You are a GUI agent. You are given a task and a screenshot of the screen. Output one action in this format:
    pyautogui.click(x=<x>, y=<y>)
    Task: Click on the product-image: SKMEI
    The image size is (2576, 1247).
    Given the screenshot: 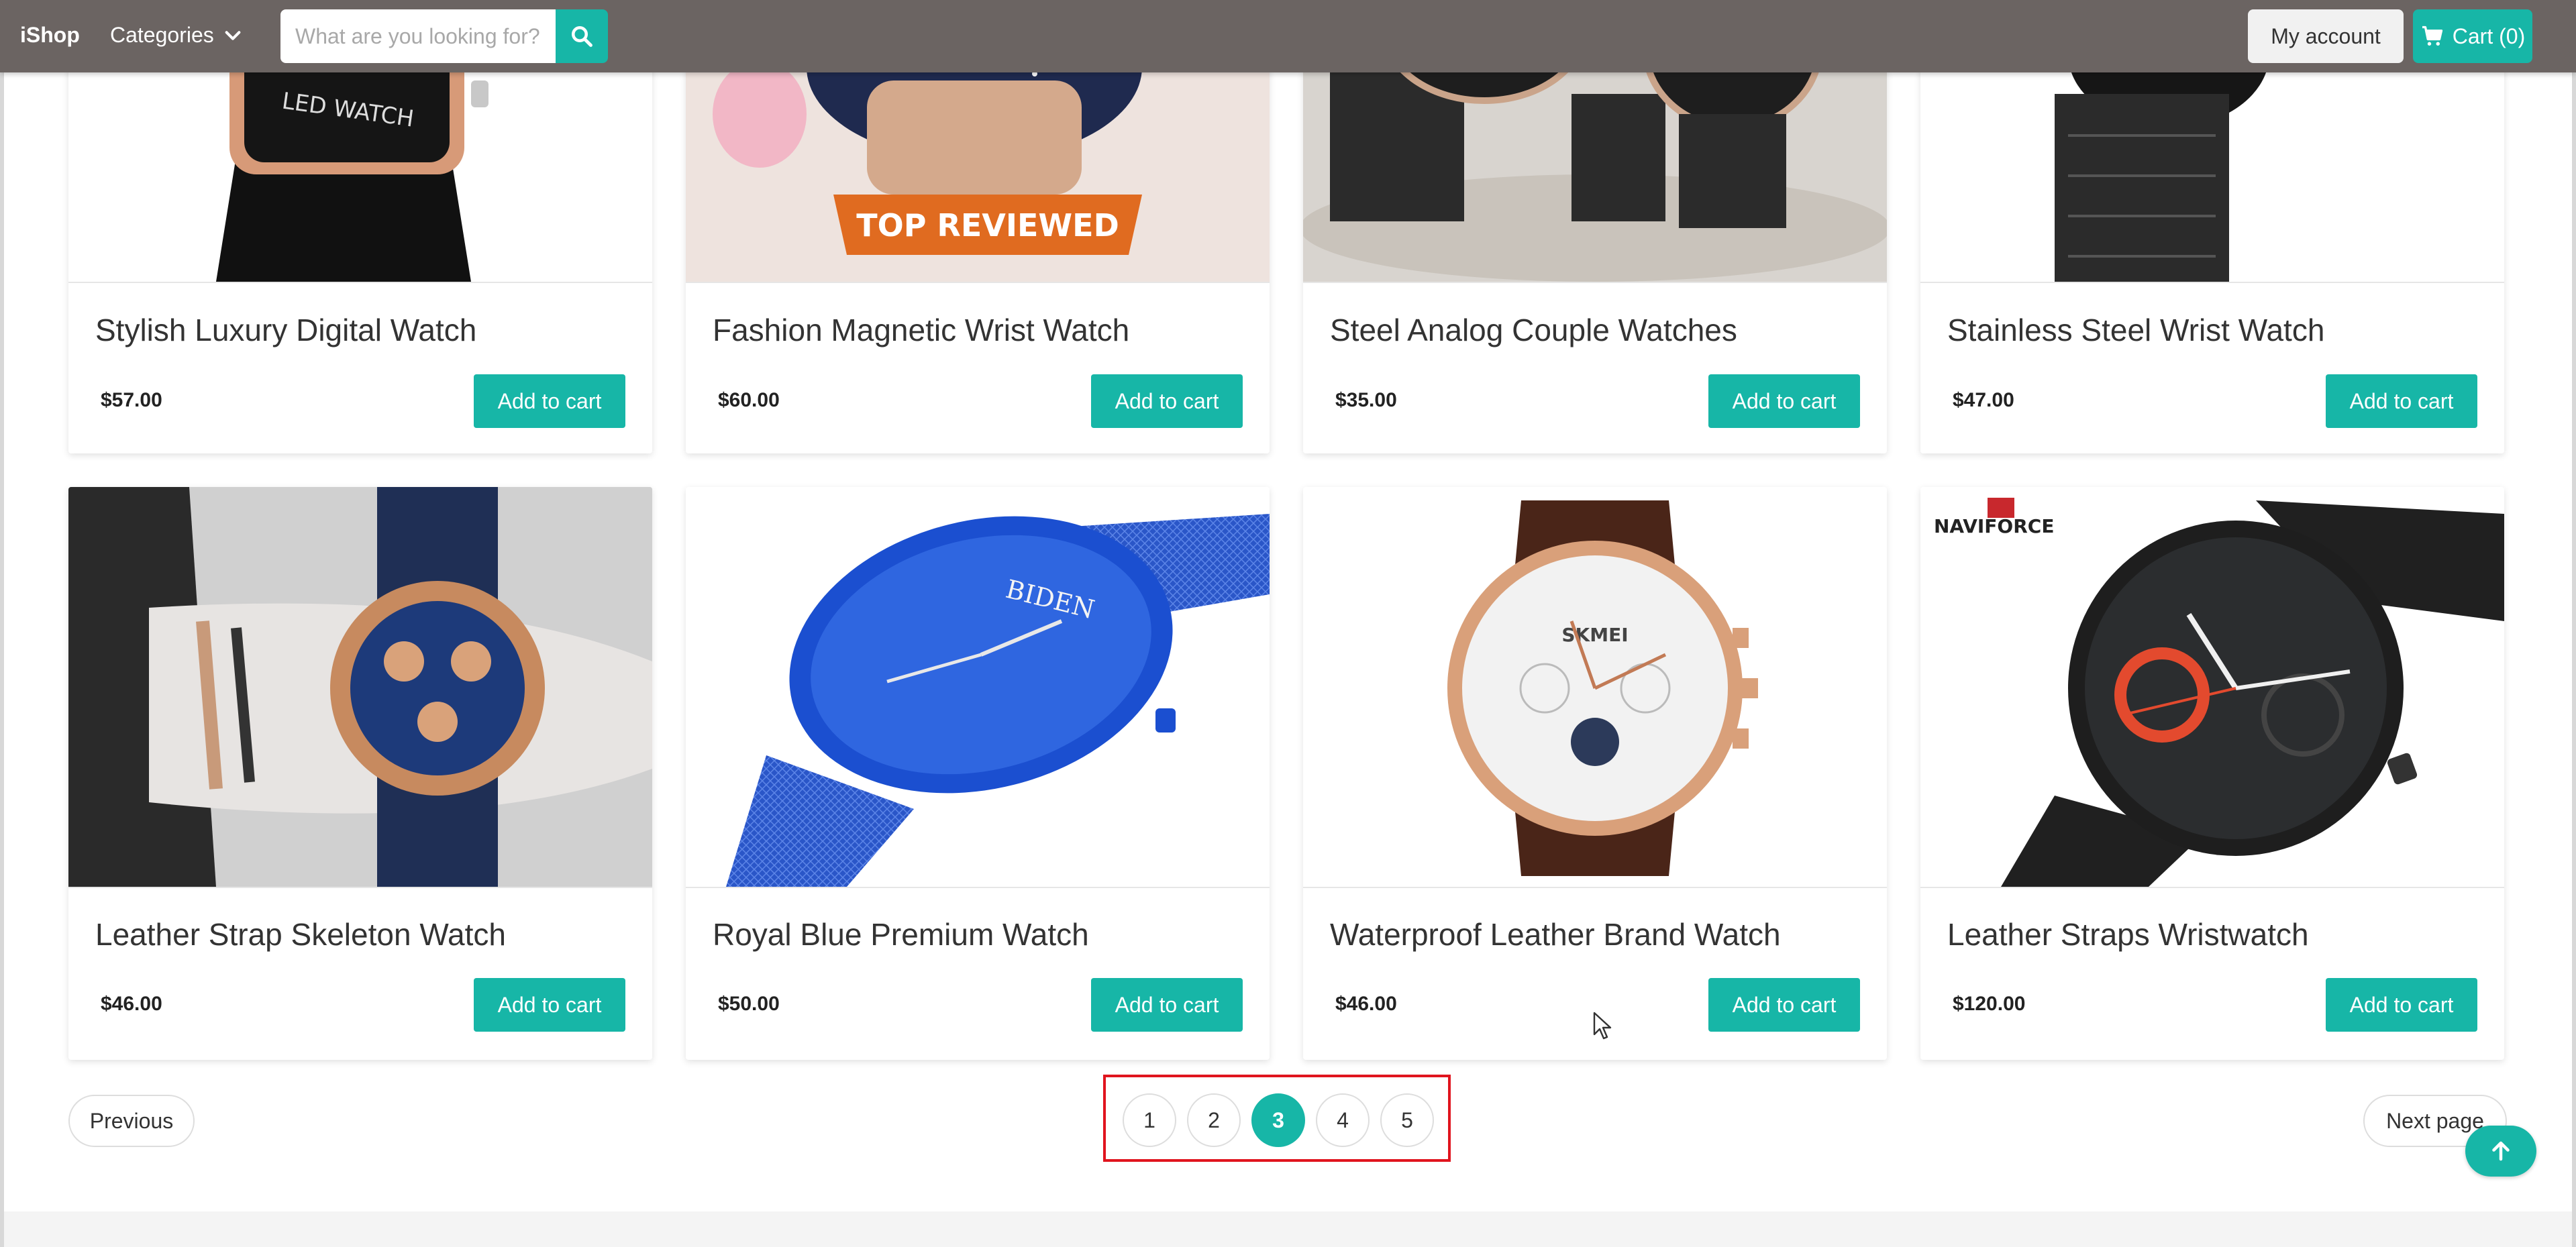 What is the action you would take?
    pyautogui.click(x=1595, y=687)
    